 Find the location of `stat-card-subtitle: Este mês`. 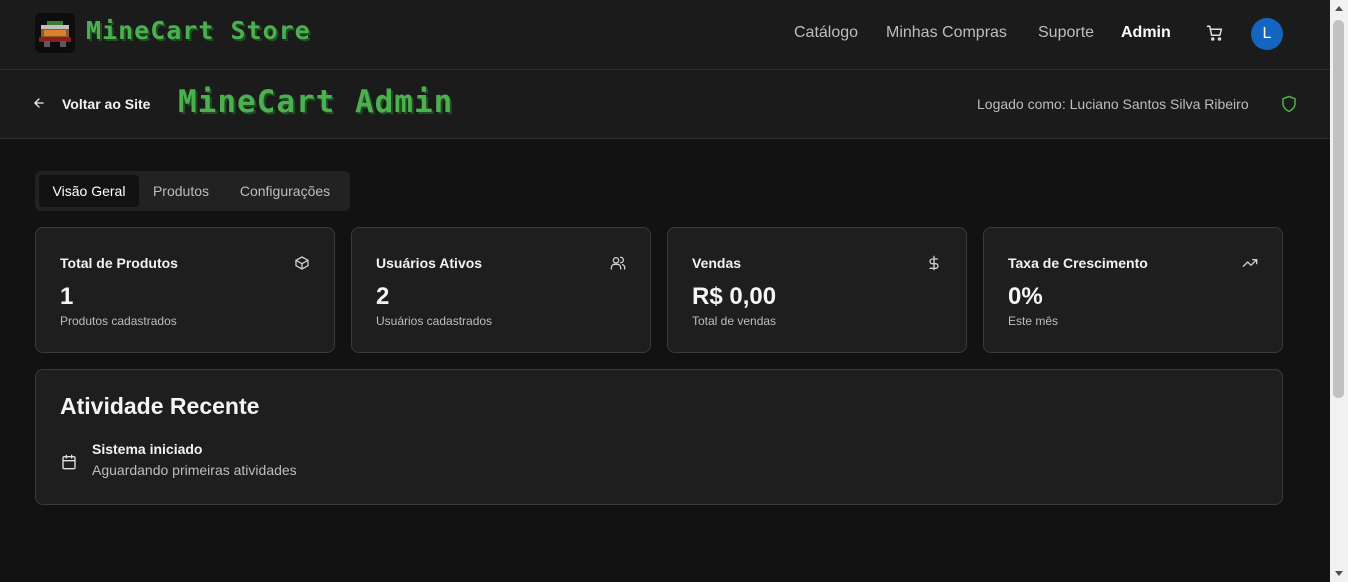

stat-card-subtitle: Este mês is located at coordinates (1033, 321).